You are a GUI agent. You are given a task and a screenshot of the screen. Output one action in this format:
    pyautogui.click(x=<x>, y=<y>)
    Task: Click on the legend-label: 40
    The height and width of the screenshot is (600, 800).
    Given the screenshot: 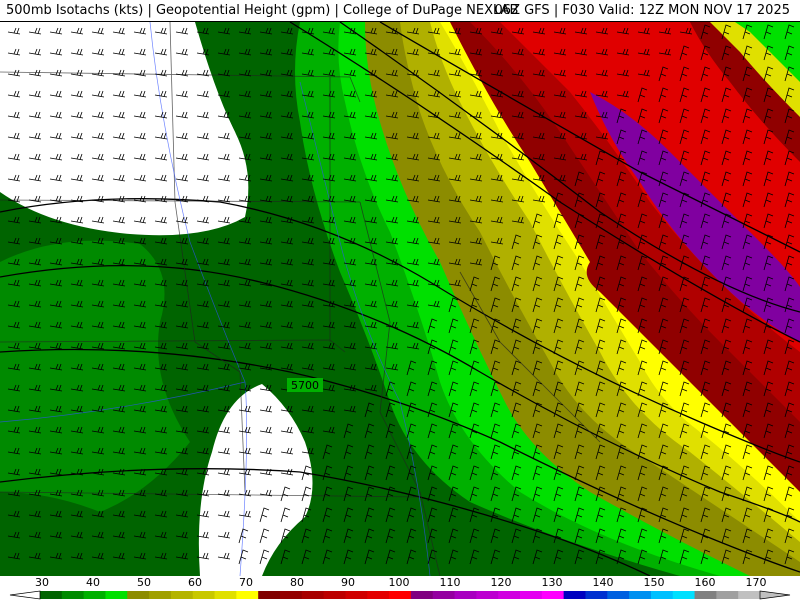 What is the action you would take?
    pyautogui.click(x=93, y=582)
    